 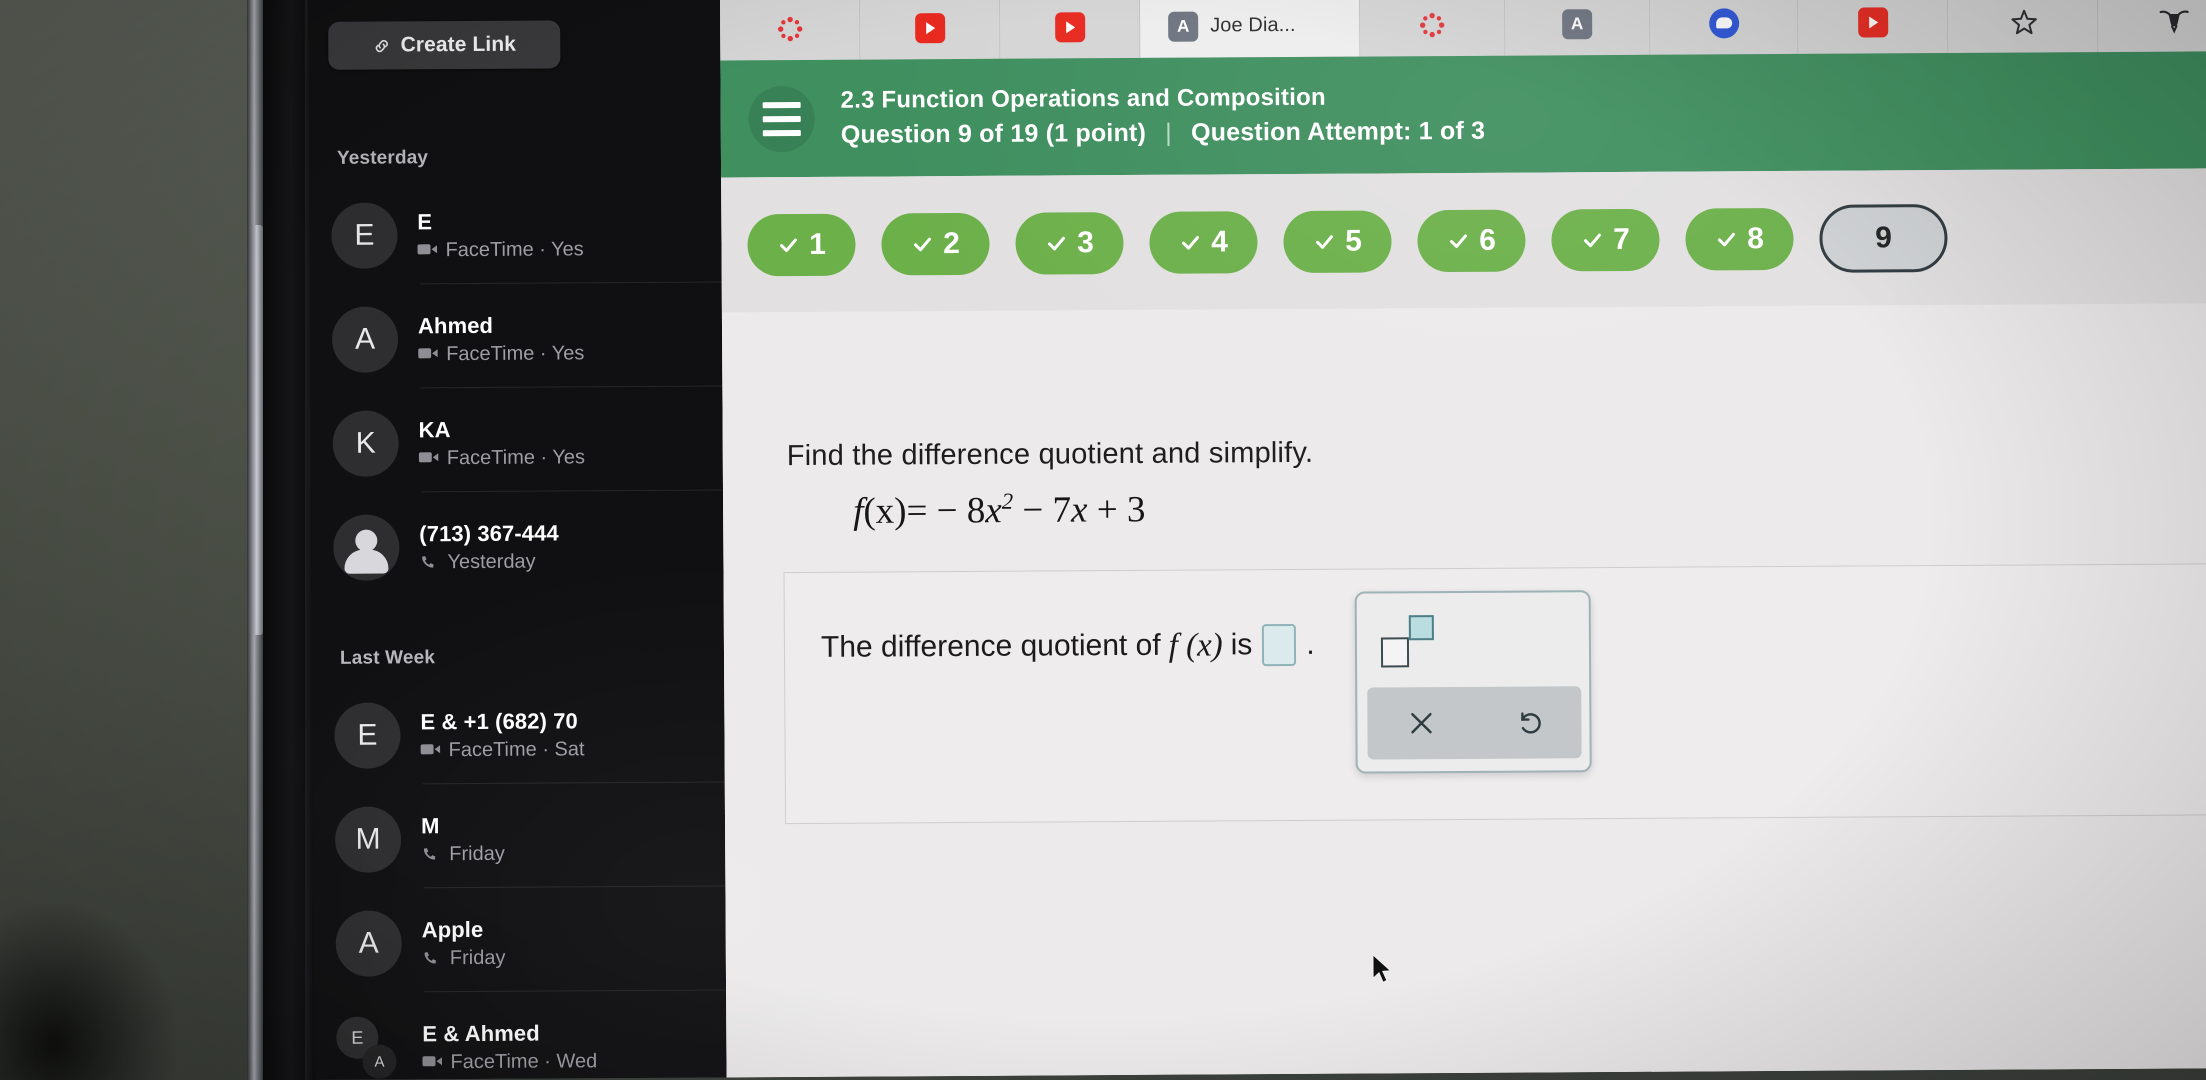 I want to click on call-meta: Ahmed FaceTime · Yes, so click(x=501, y=339).